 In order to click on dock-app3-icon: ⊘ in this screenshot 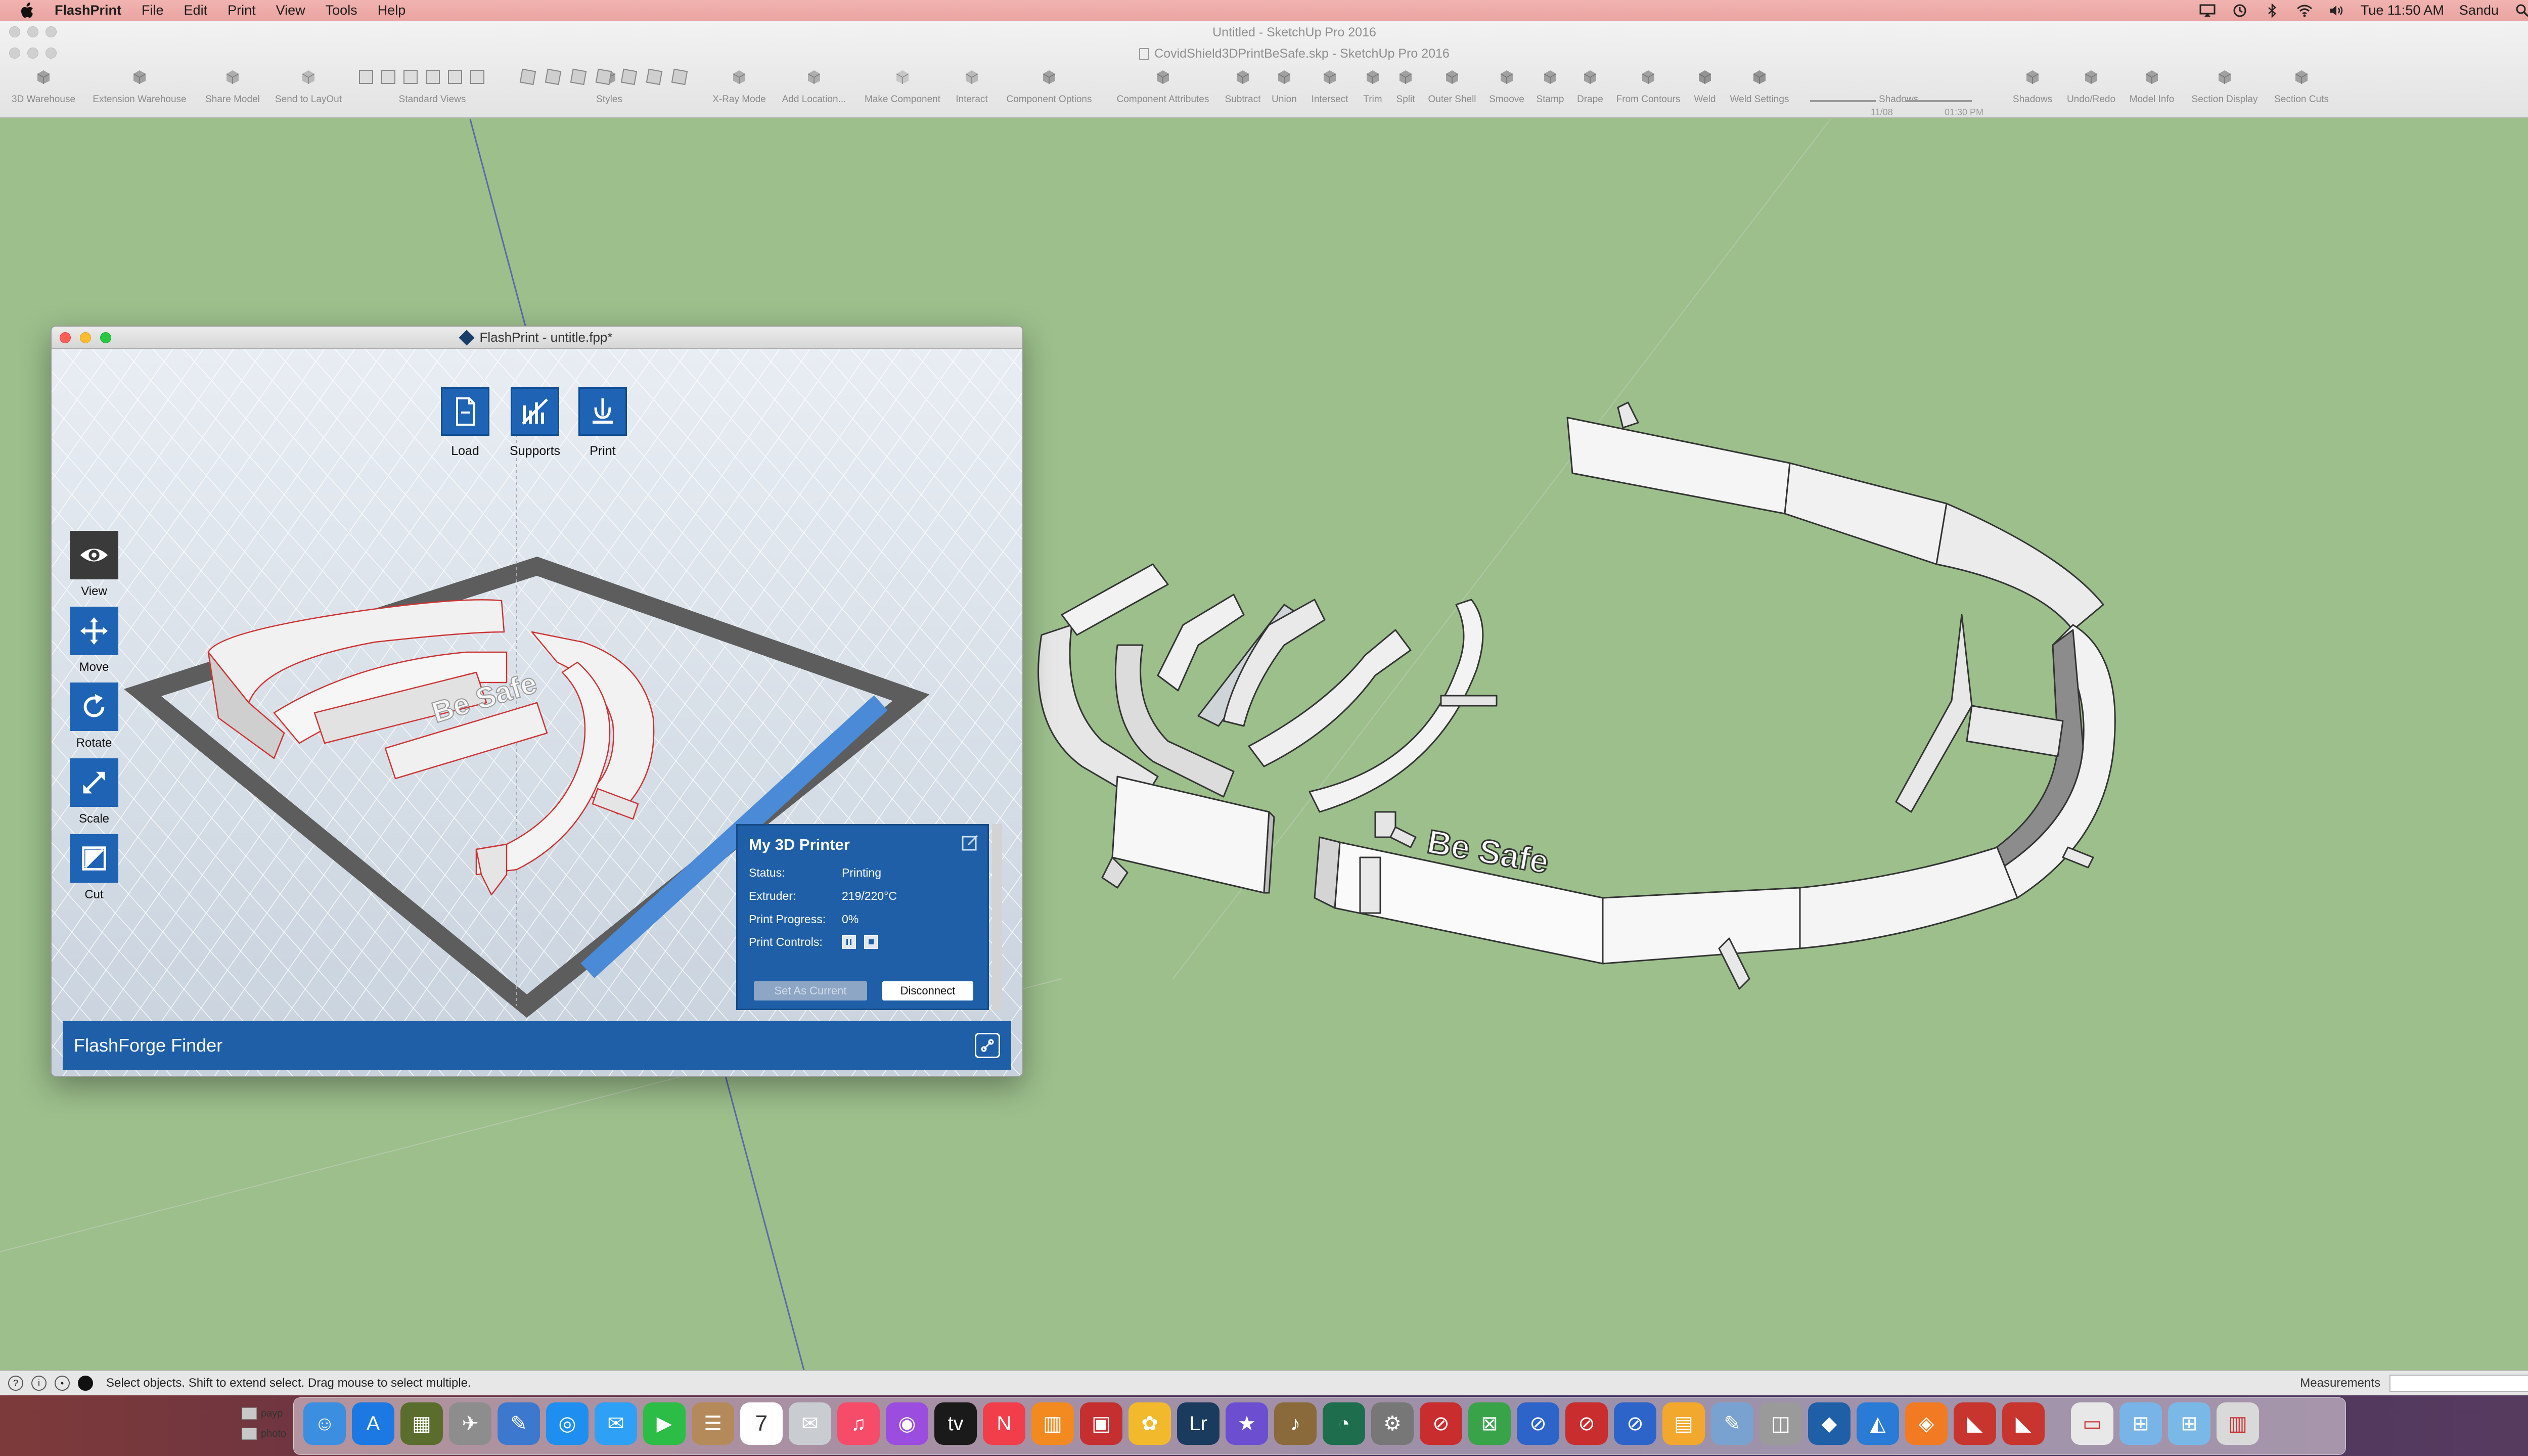, I will do `click(1538, 1423)`.